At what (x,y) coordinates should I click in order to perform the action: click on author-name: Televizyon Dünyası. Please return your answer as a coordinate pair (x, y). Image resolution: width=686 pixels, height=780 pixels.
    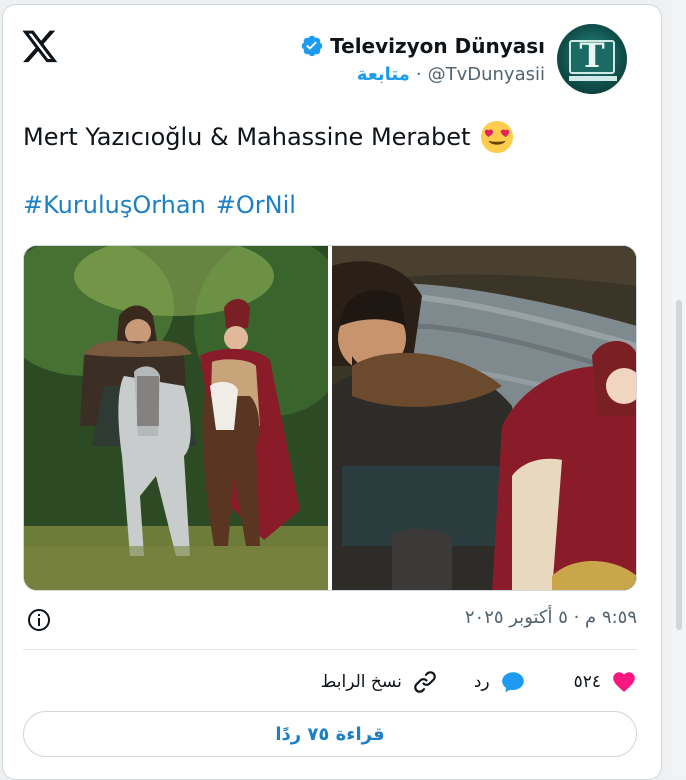
    Looking at the image, I should click on (437, 46).